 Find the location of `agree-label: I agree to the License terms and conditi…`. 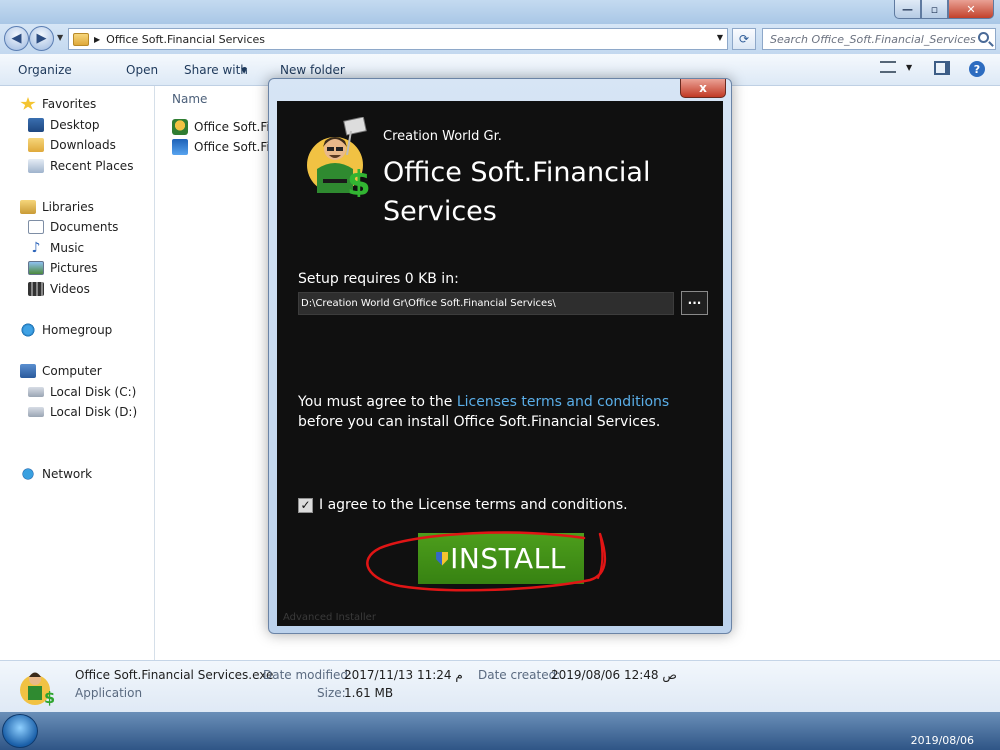

agree-label: I agree to the License terms and conditi… is located at coordinates (473, 505).